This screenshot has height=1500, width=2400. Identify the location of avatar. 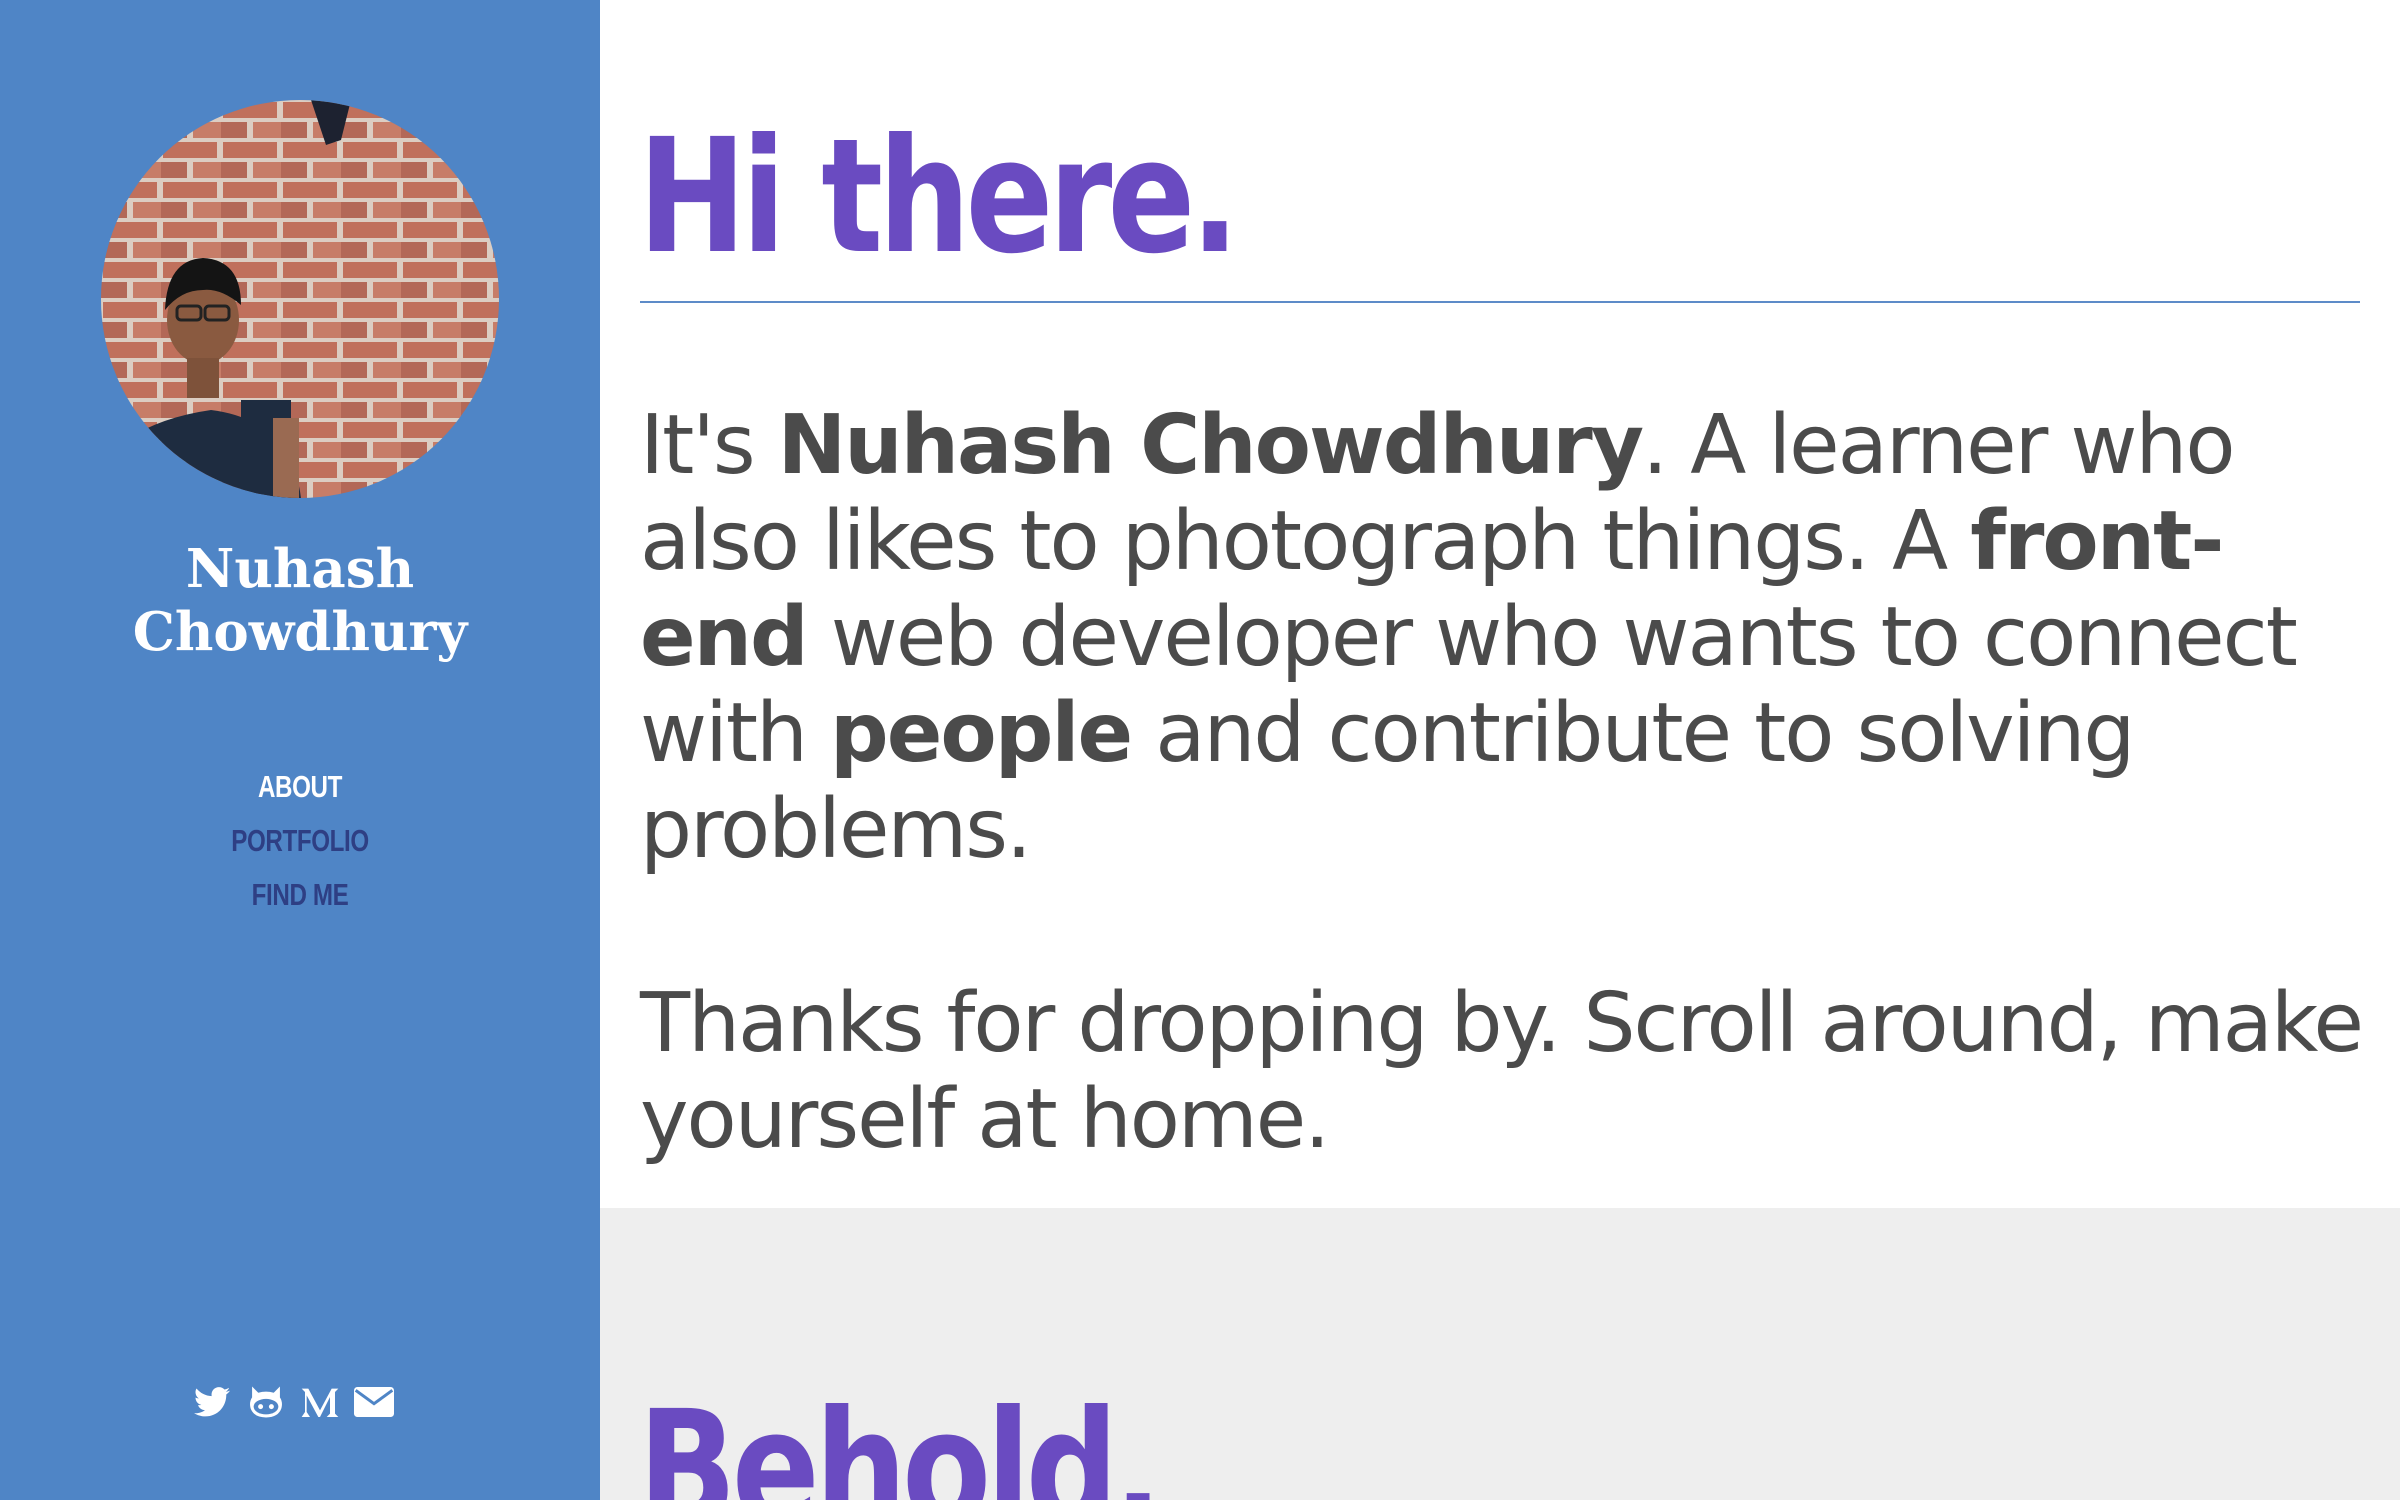
(300, 299).